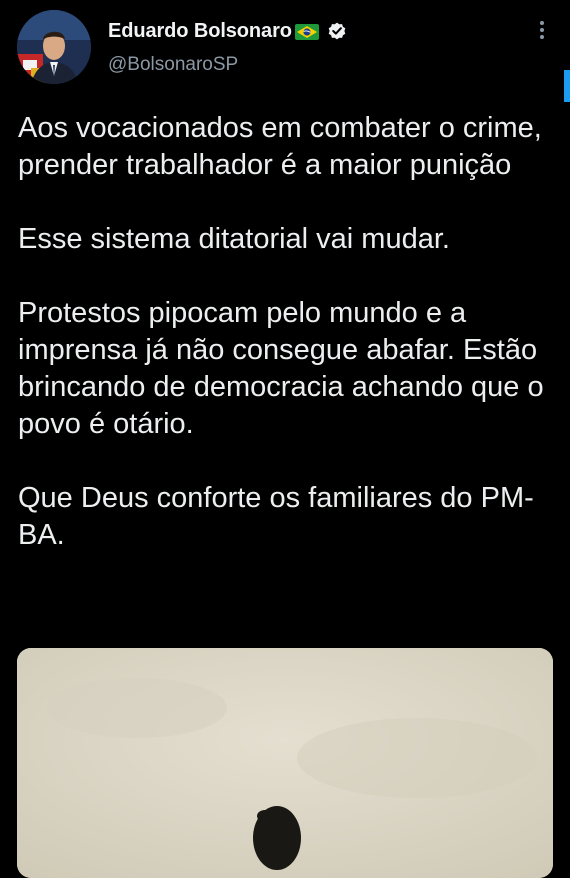  I want to click on author-name-row: Eduardo Bolsonaro, so click(227, 31).